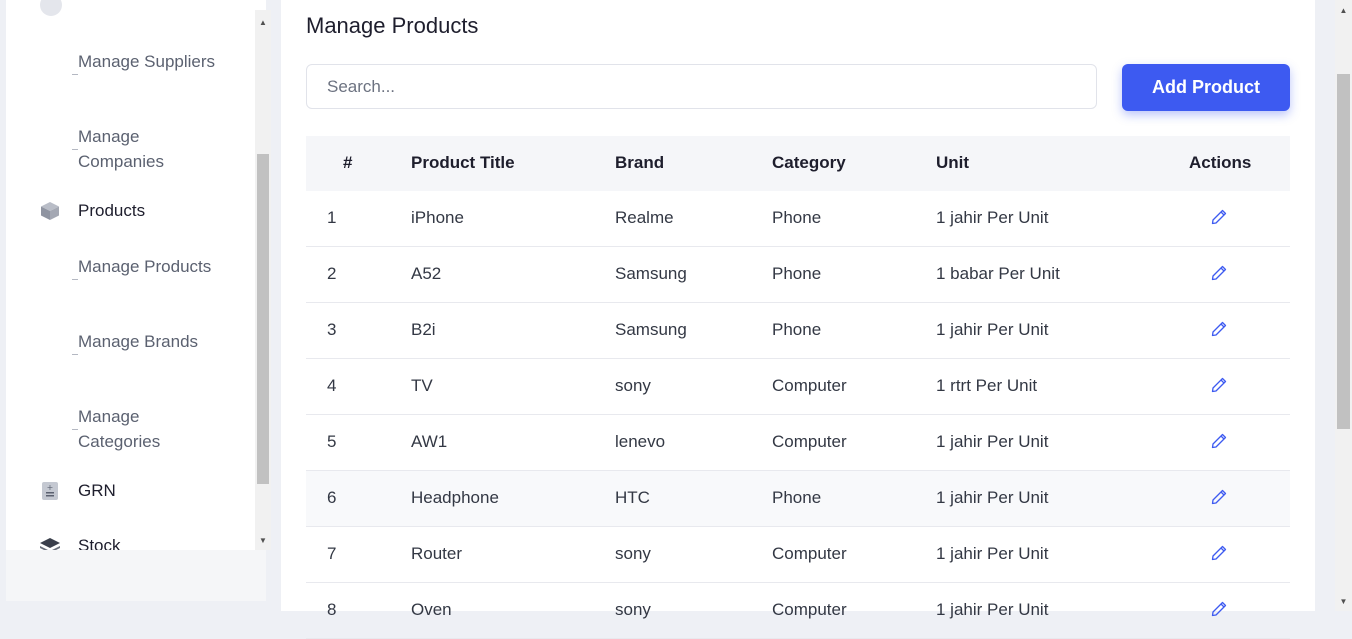 The image size is (1352, 639). What do you see at coordinates (112, 210) in the screenshot?
I see `sidebar-item-label: Products` at bounding box center [112, 210].